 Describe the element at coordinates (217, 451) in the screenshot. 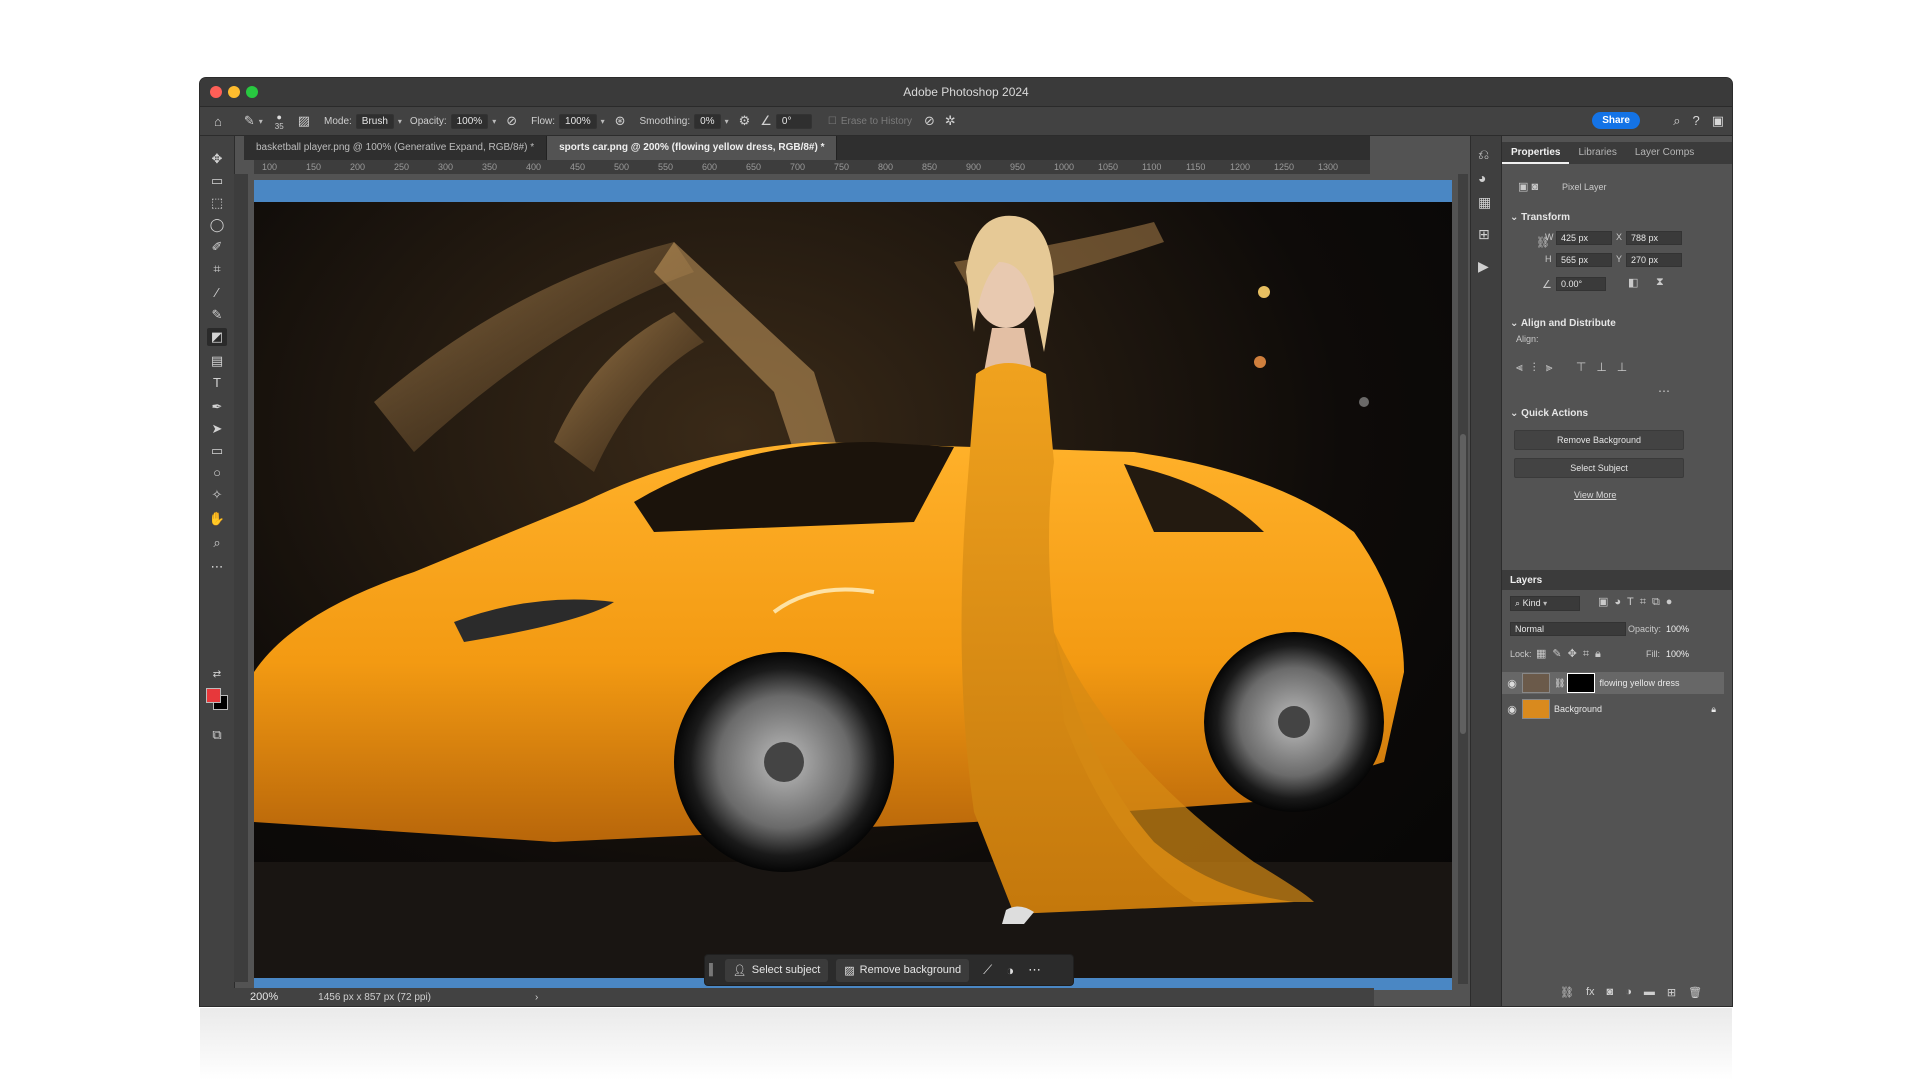

I see `rectangle-tool-icon: ▭` at that location.